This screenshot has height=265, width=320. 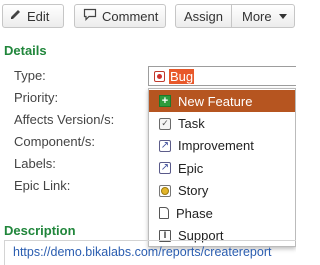 I want to click on edit-button: Edit, so click(x=33, y=16).